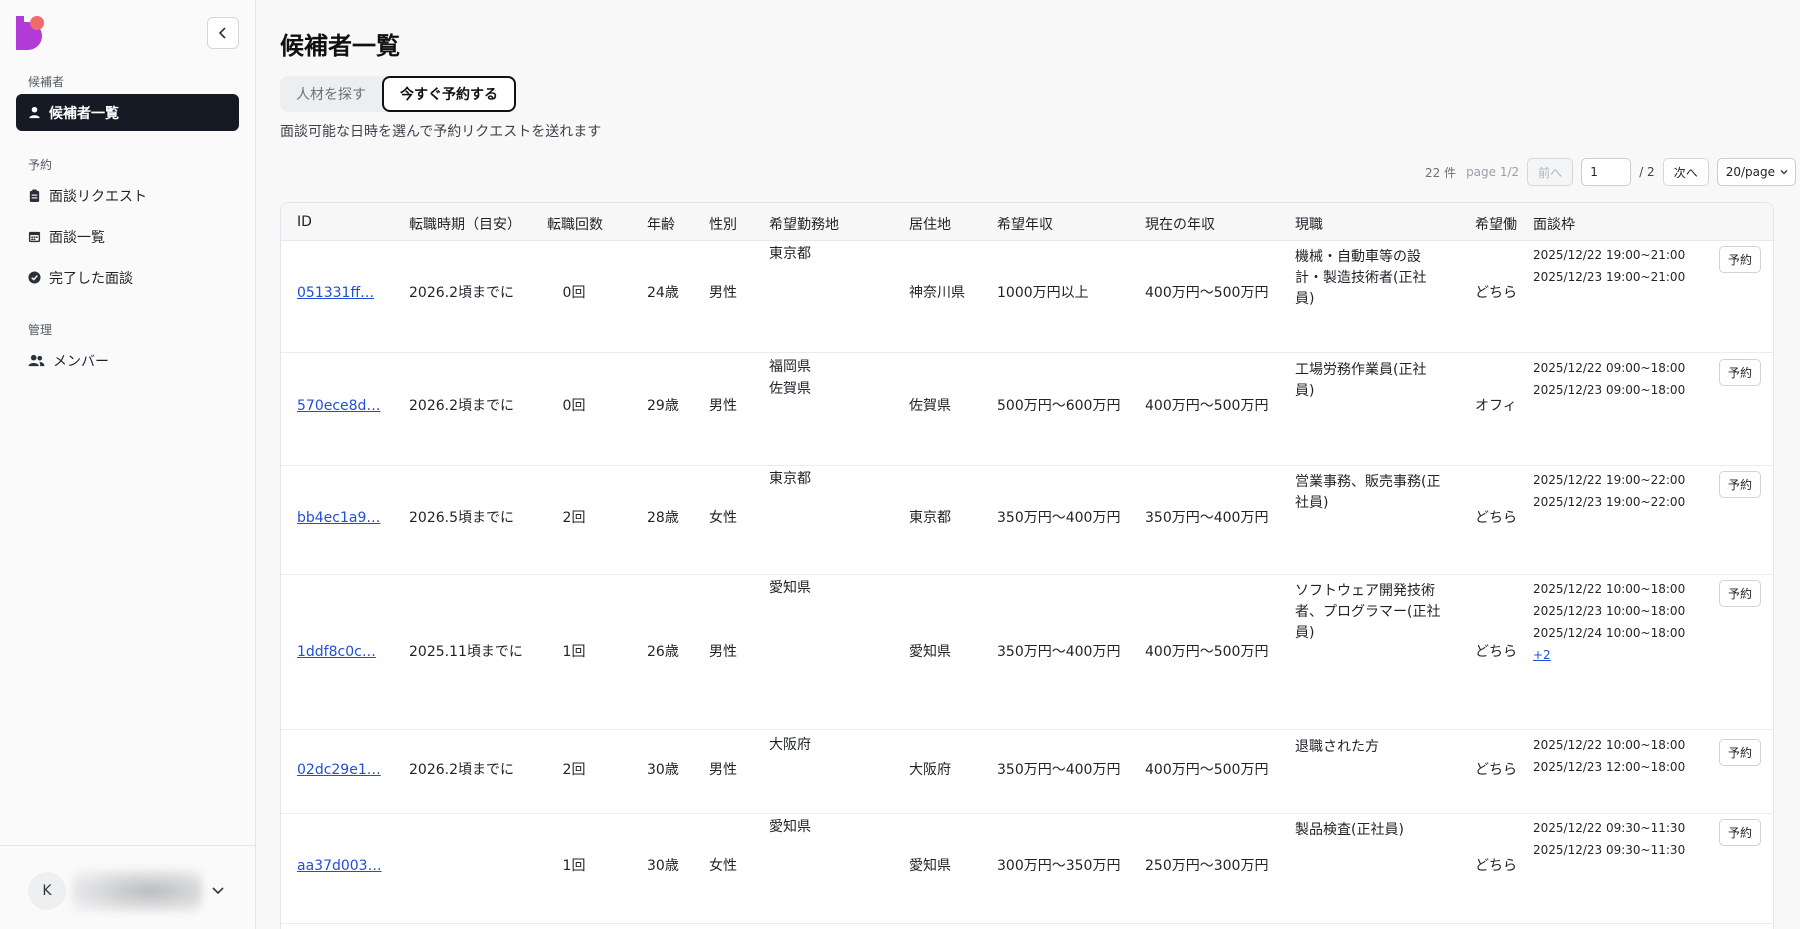 The image size is (1800, 929). Describe the element at coordinates (1606, 172) in the screenshot. I see `page-number-input: 1` at that location.